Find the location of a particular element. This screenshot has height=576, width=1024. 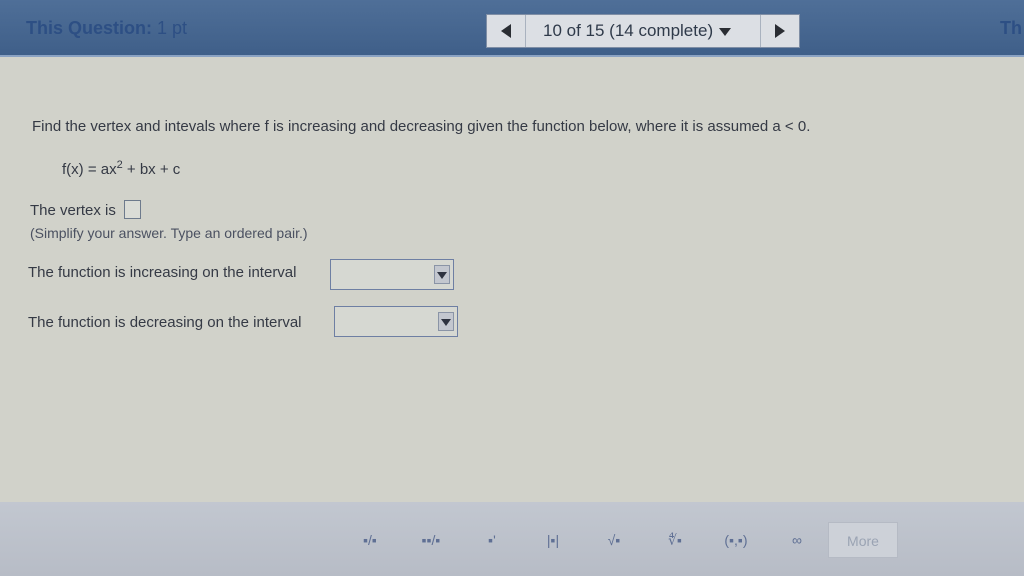

next-question-button is located at coordinates (779, 31).